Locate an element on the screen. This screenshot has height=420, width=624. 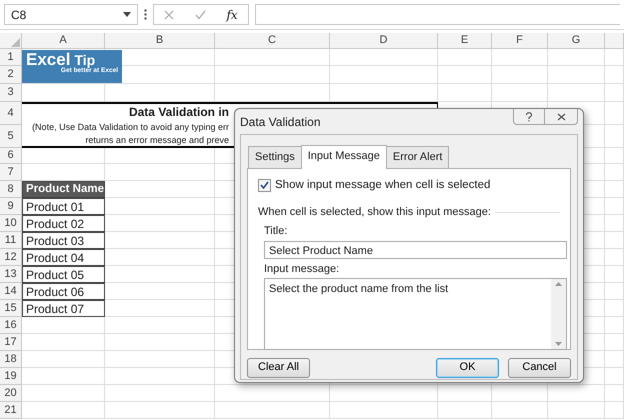
row-header: 8 is located at coordinates (11, 189).